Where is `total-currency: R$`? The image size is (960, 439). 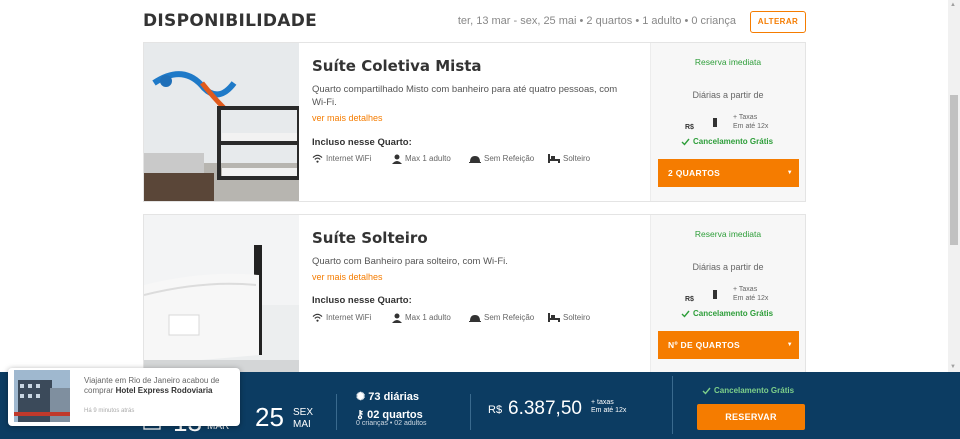 total-currency: R$ is located at coordinates (495, 410).